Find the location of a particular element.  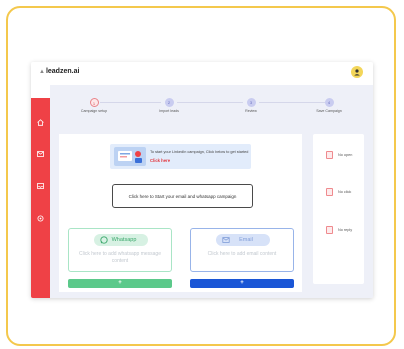

whatsapp-pill: Whatsapp is located at coordinates (121, 240).